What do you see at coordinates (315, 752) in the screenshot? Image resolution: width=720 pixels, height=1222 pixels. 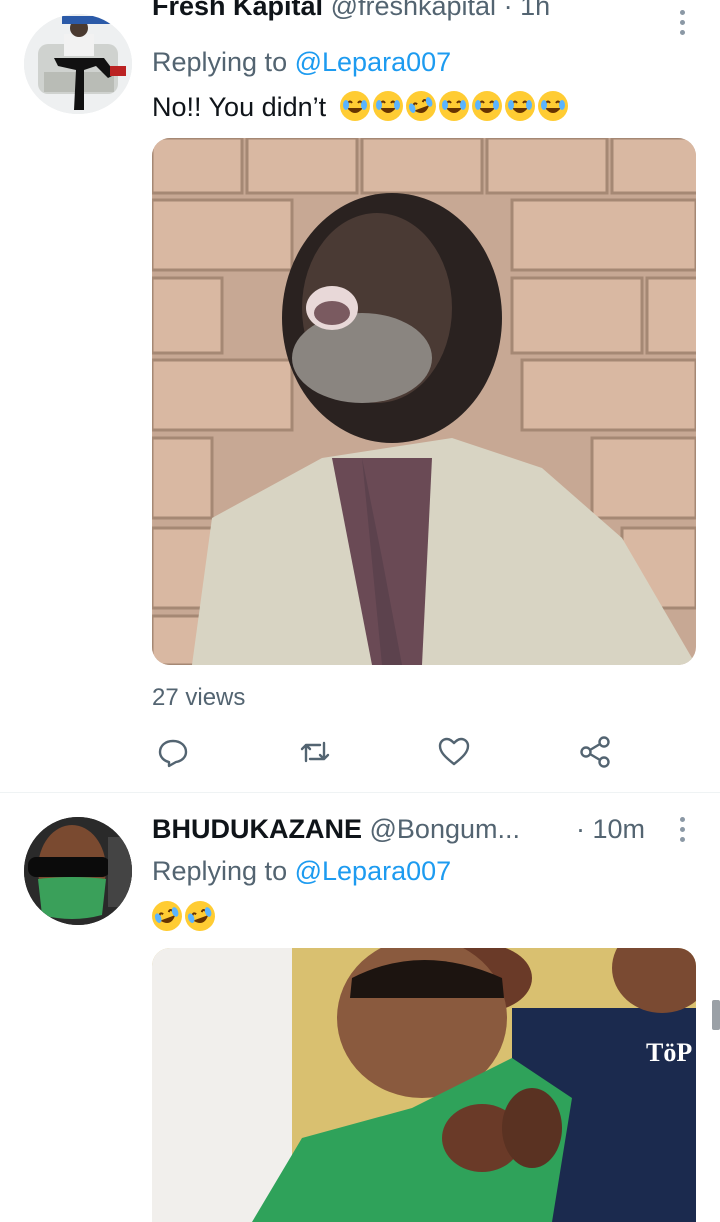 I see `retweet-icon` at bounding box center [315, 752].